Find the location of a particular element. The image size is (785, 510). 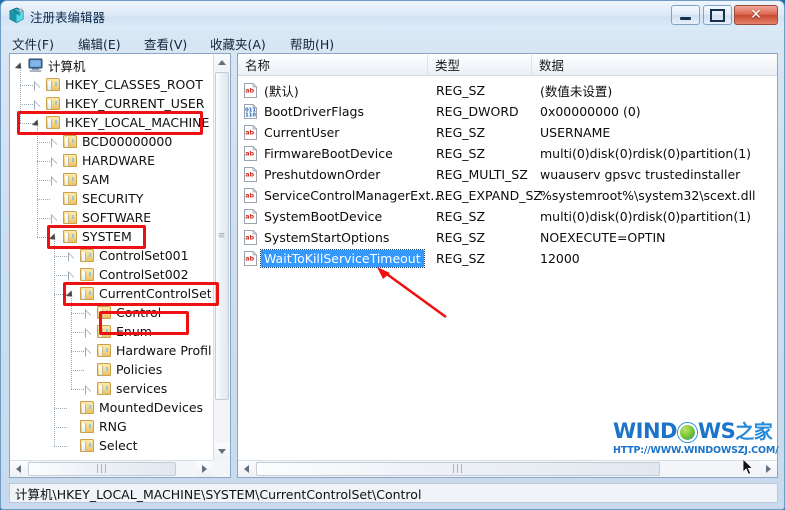

tree-scroll-right-button is located at coordinates (204, 469).